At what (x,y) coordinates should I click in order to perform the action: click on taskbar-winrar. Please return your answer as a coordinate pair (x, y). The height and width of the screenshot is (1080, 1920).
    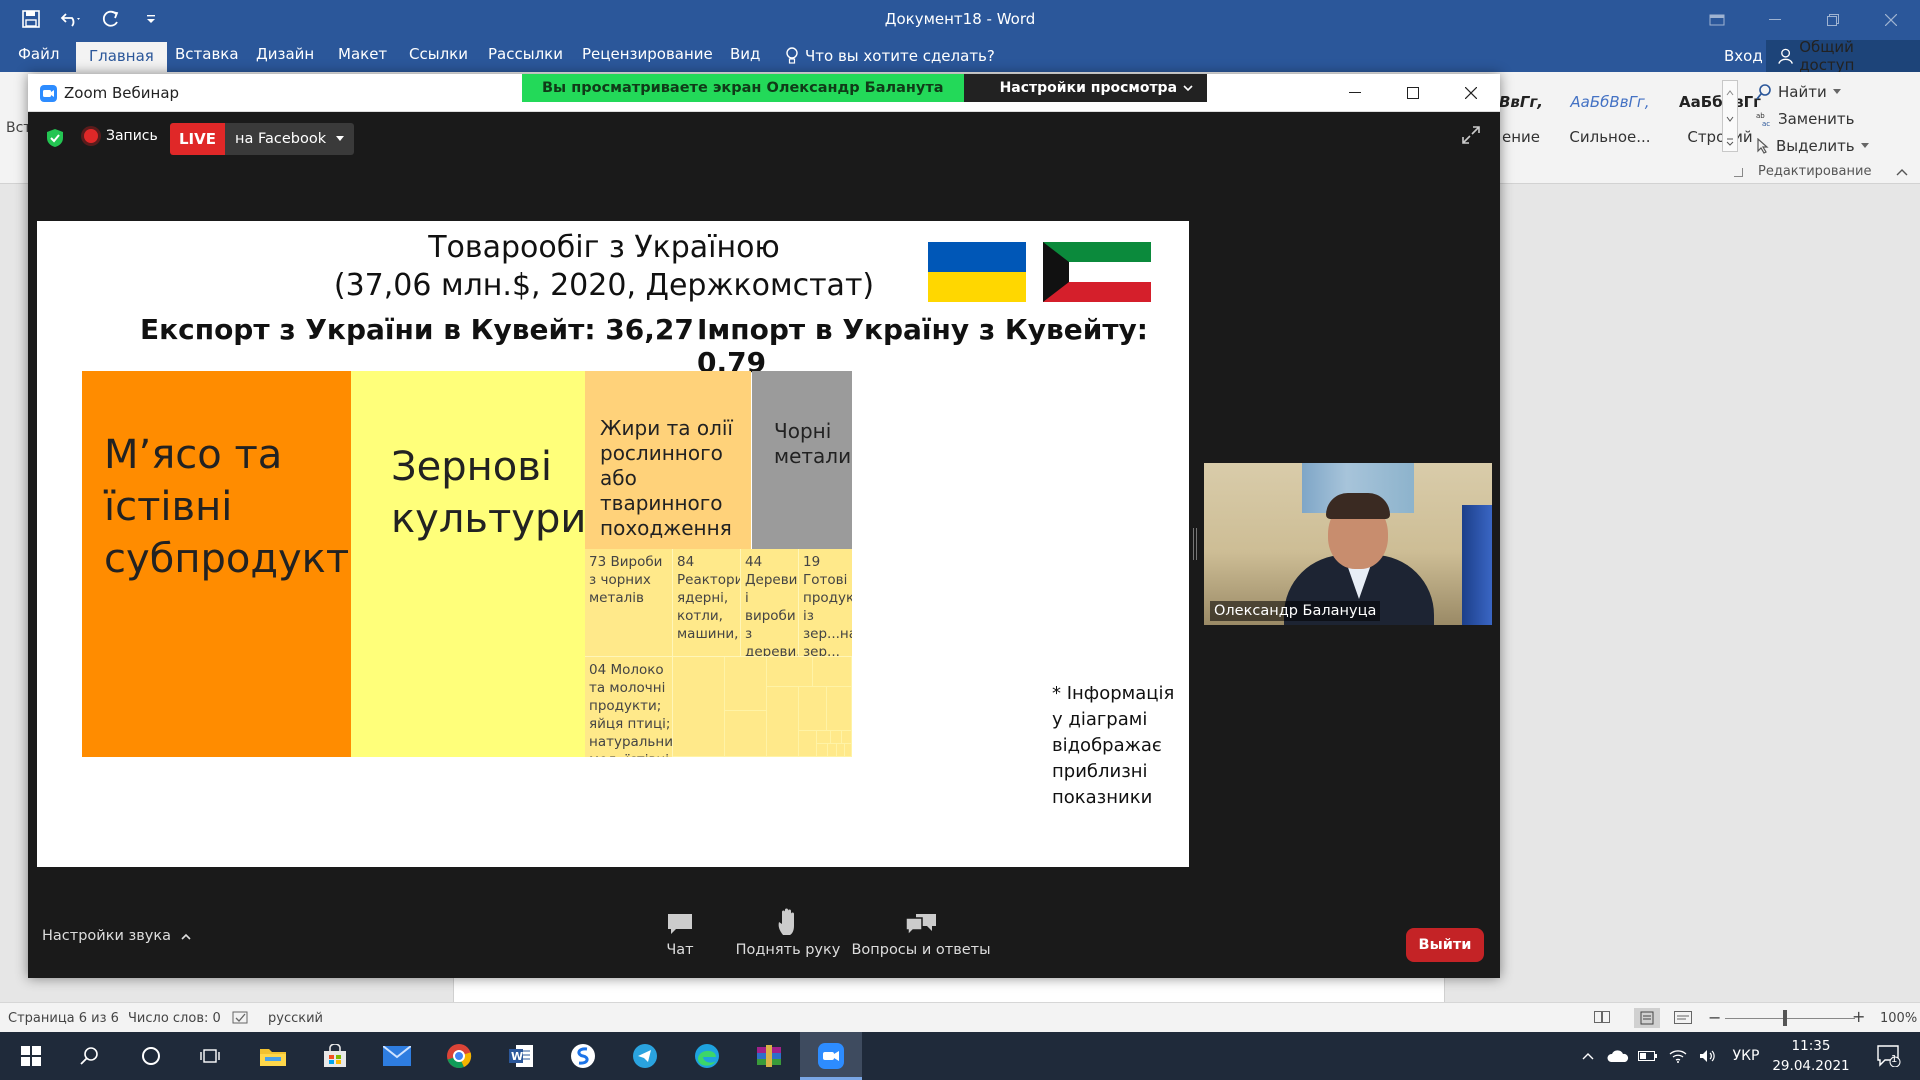
    Looking at the image, I should click on (769, 1056).